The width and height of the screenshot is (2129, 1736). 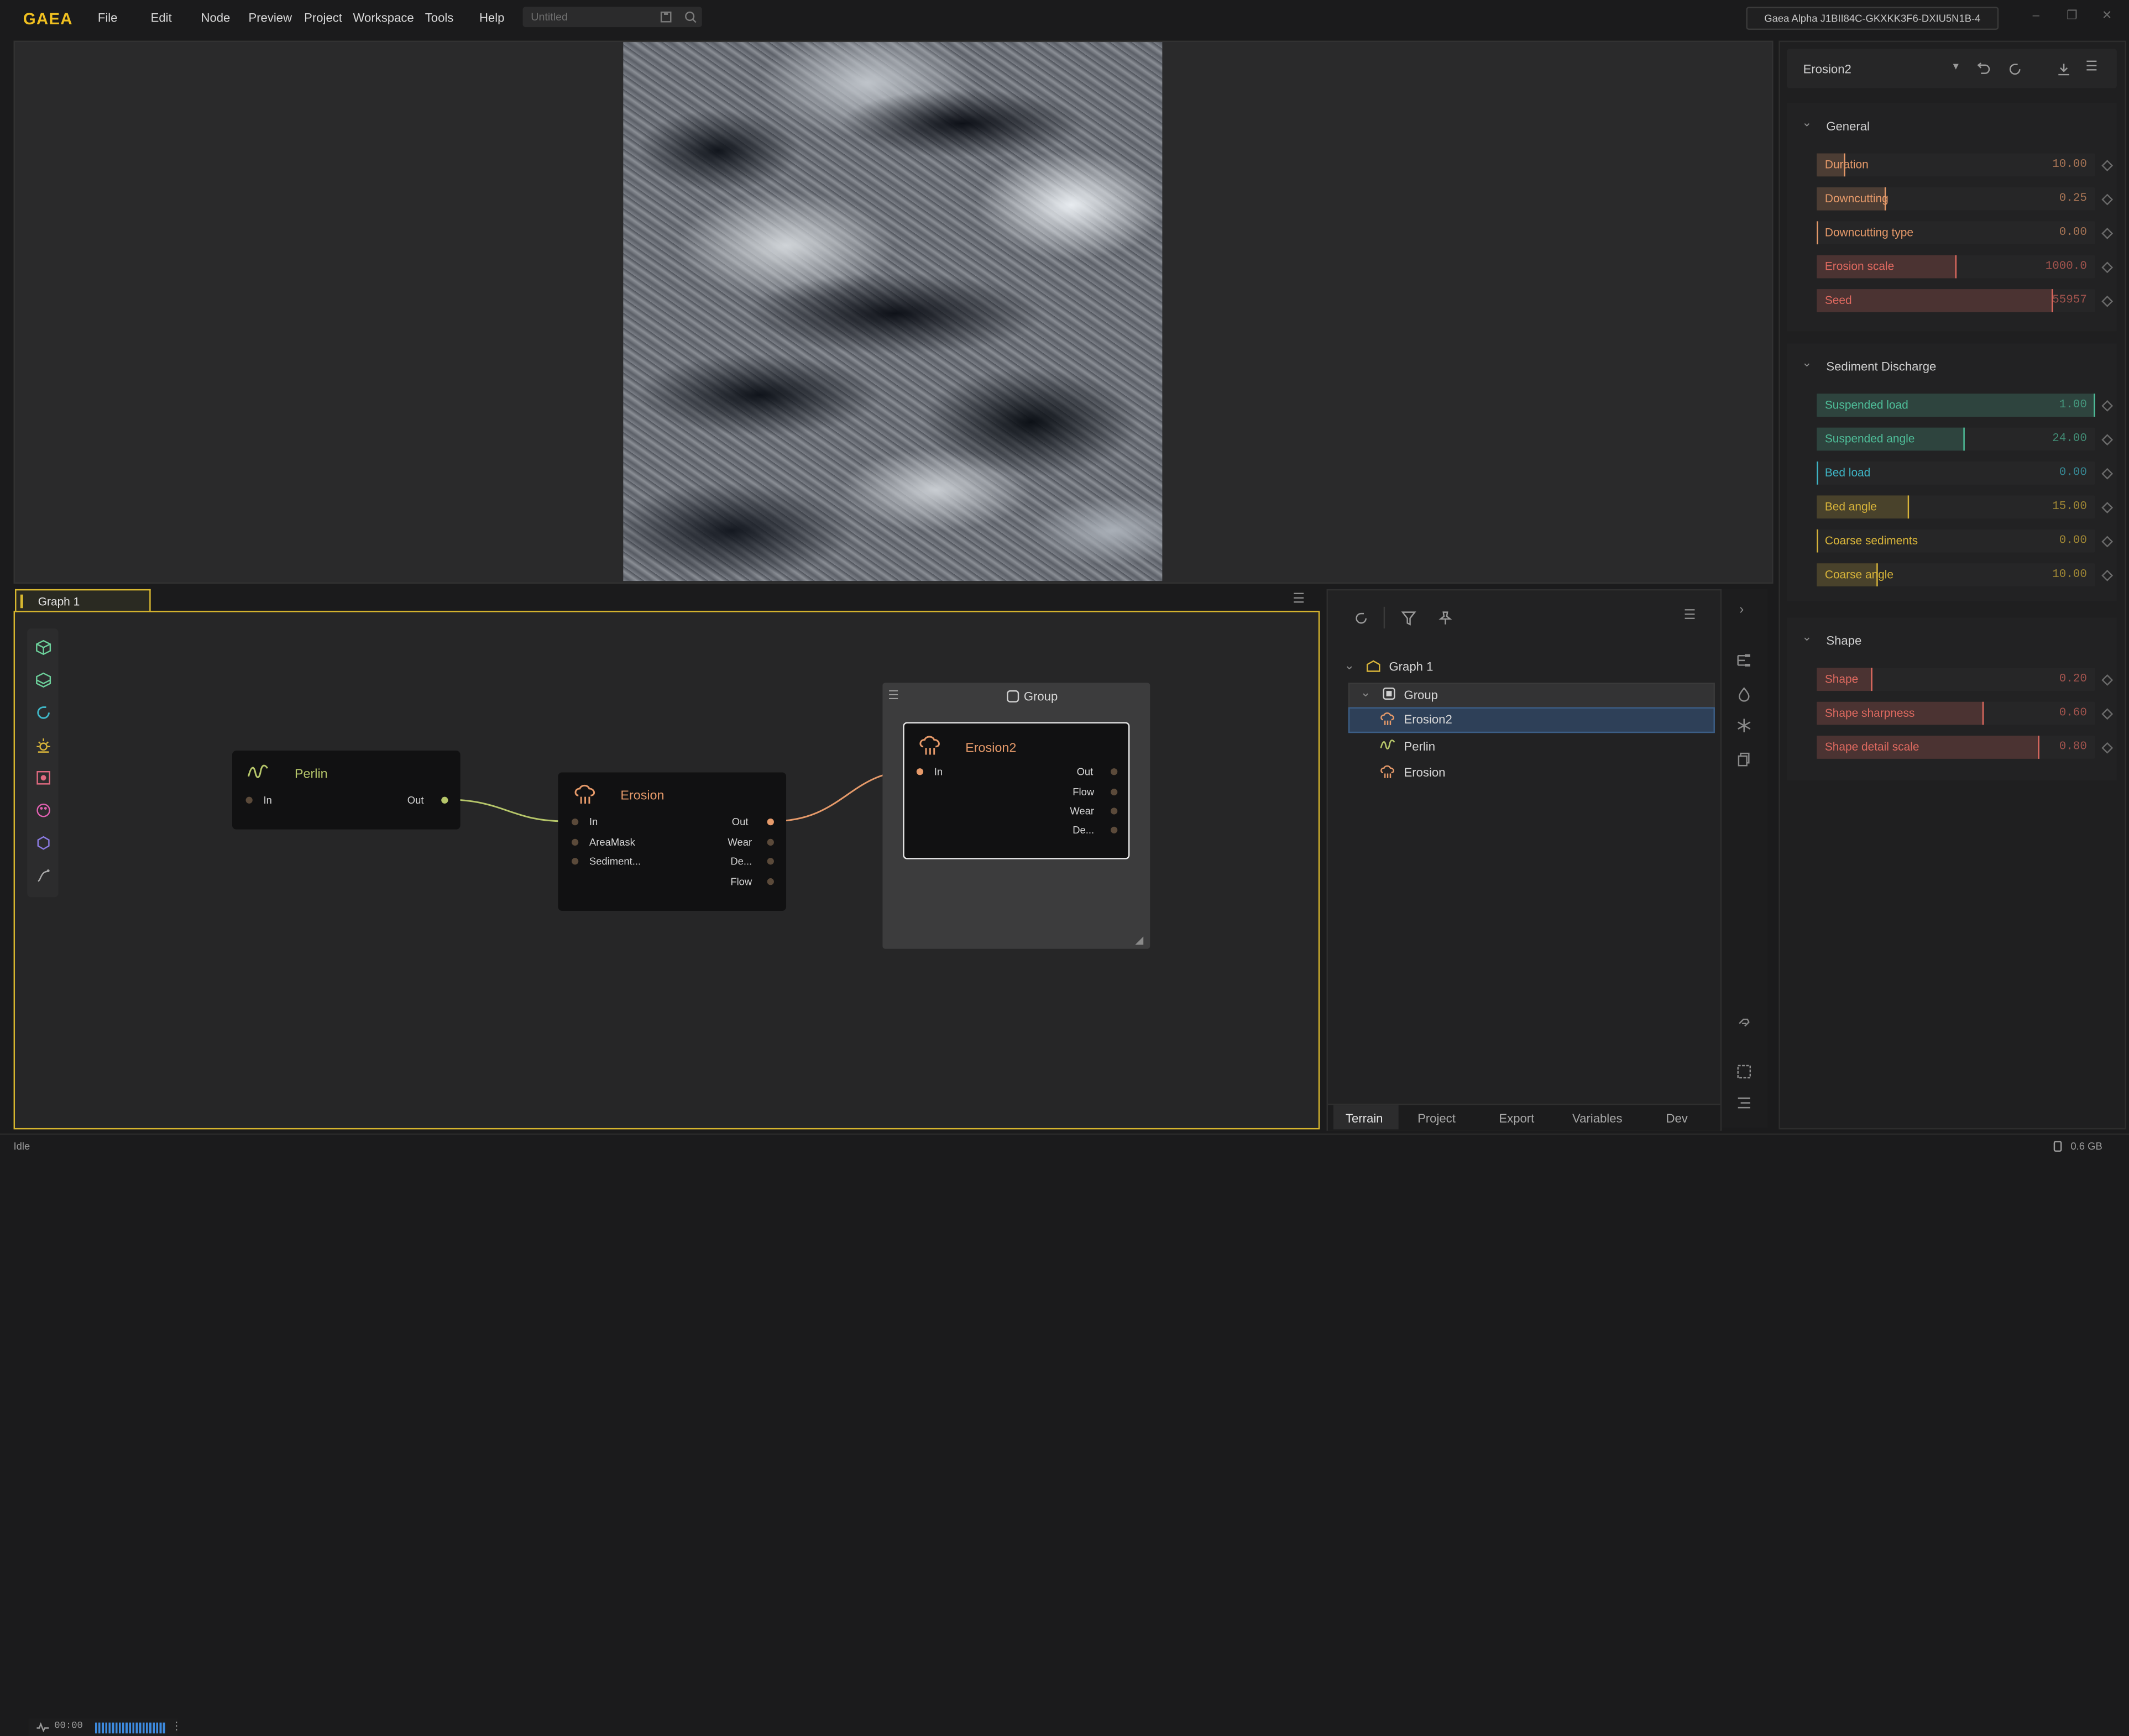 What do you see at coordinates (1436, 1118) in the screenshot?
I see `tab-project: Project` at bounding box center [1436, 1118].